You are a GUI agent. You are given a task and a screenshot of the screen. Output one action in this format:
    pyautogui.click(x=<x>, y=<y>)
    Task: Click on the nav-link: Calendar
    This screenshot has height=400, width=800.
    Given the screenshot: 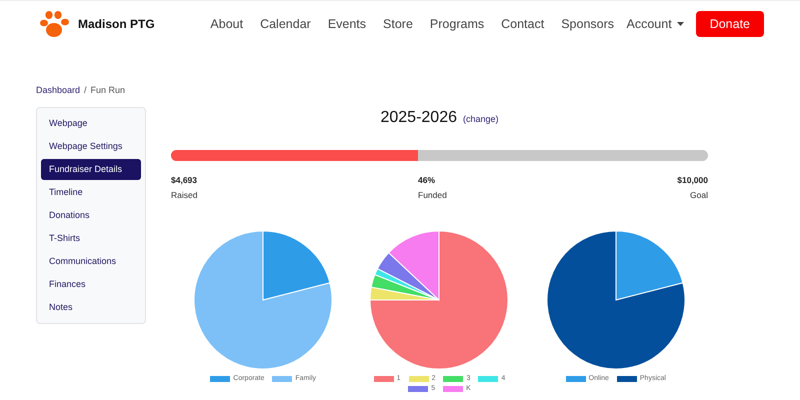 What is the action you would take?
    pyautogui.click(x=286, y=24)
    